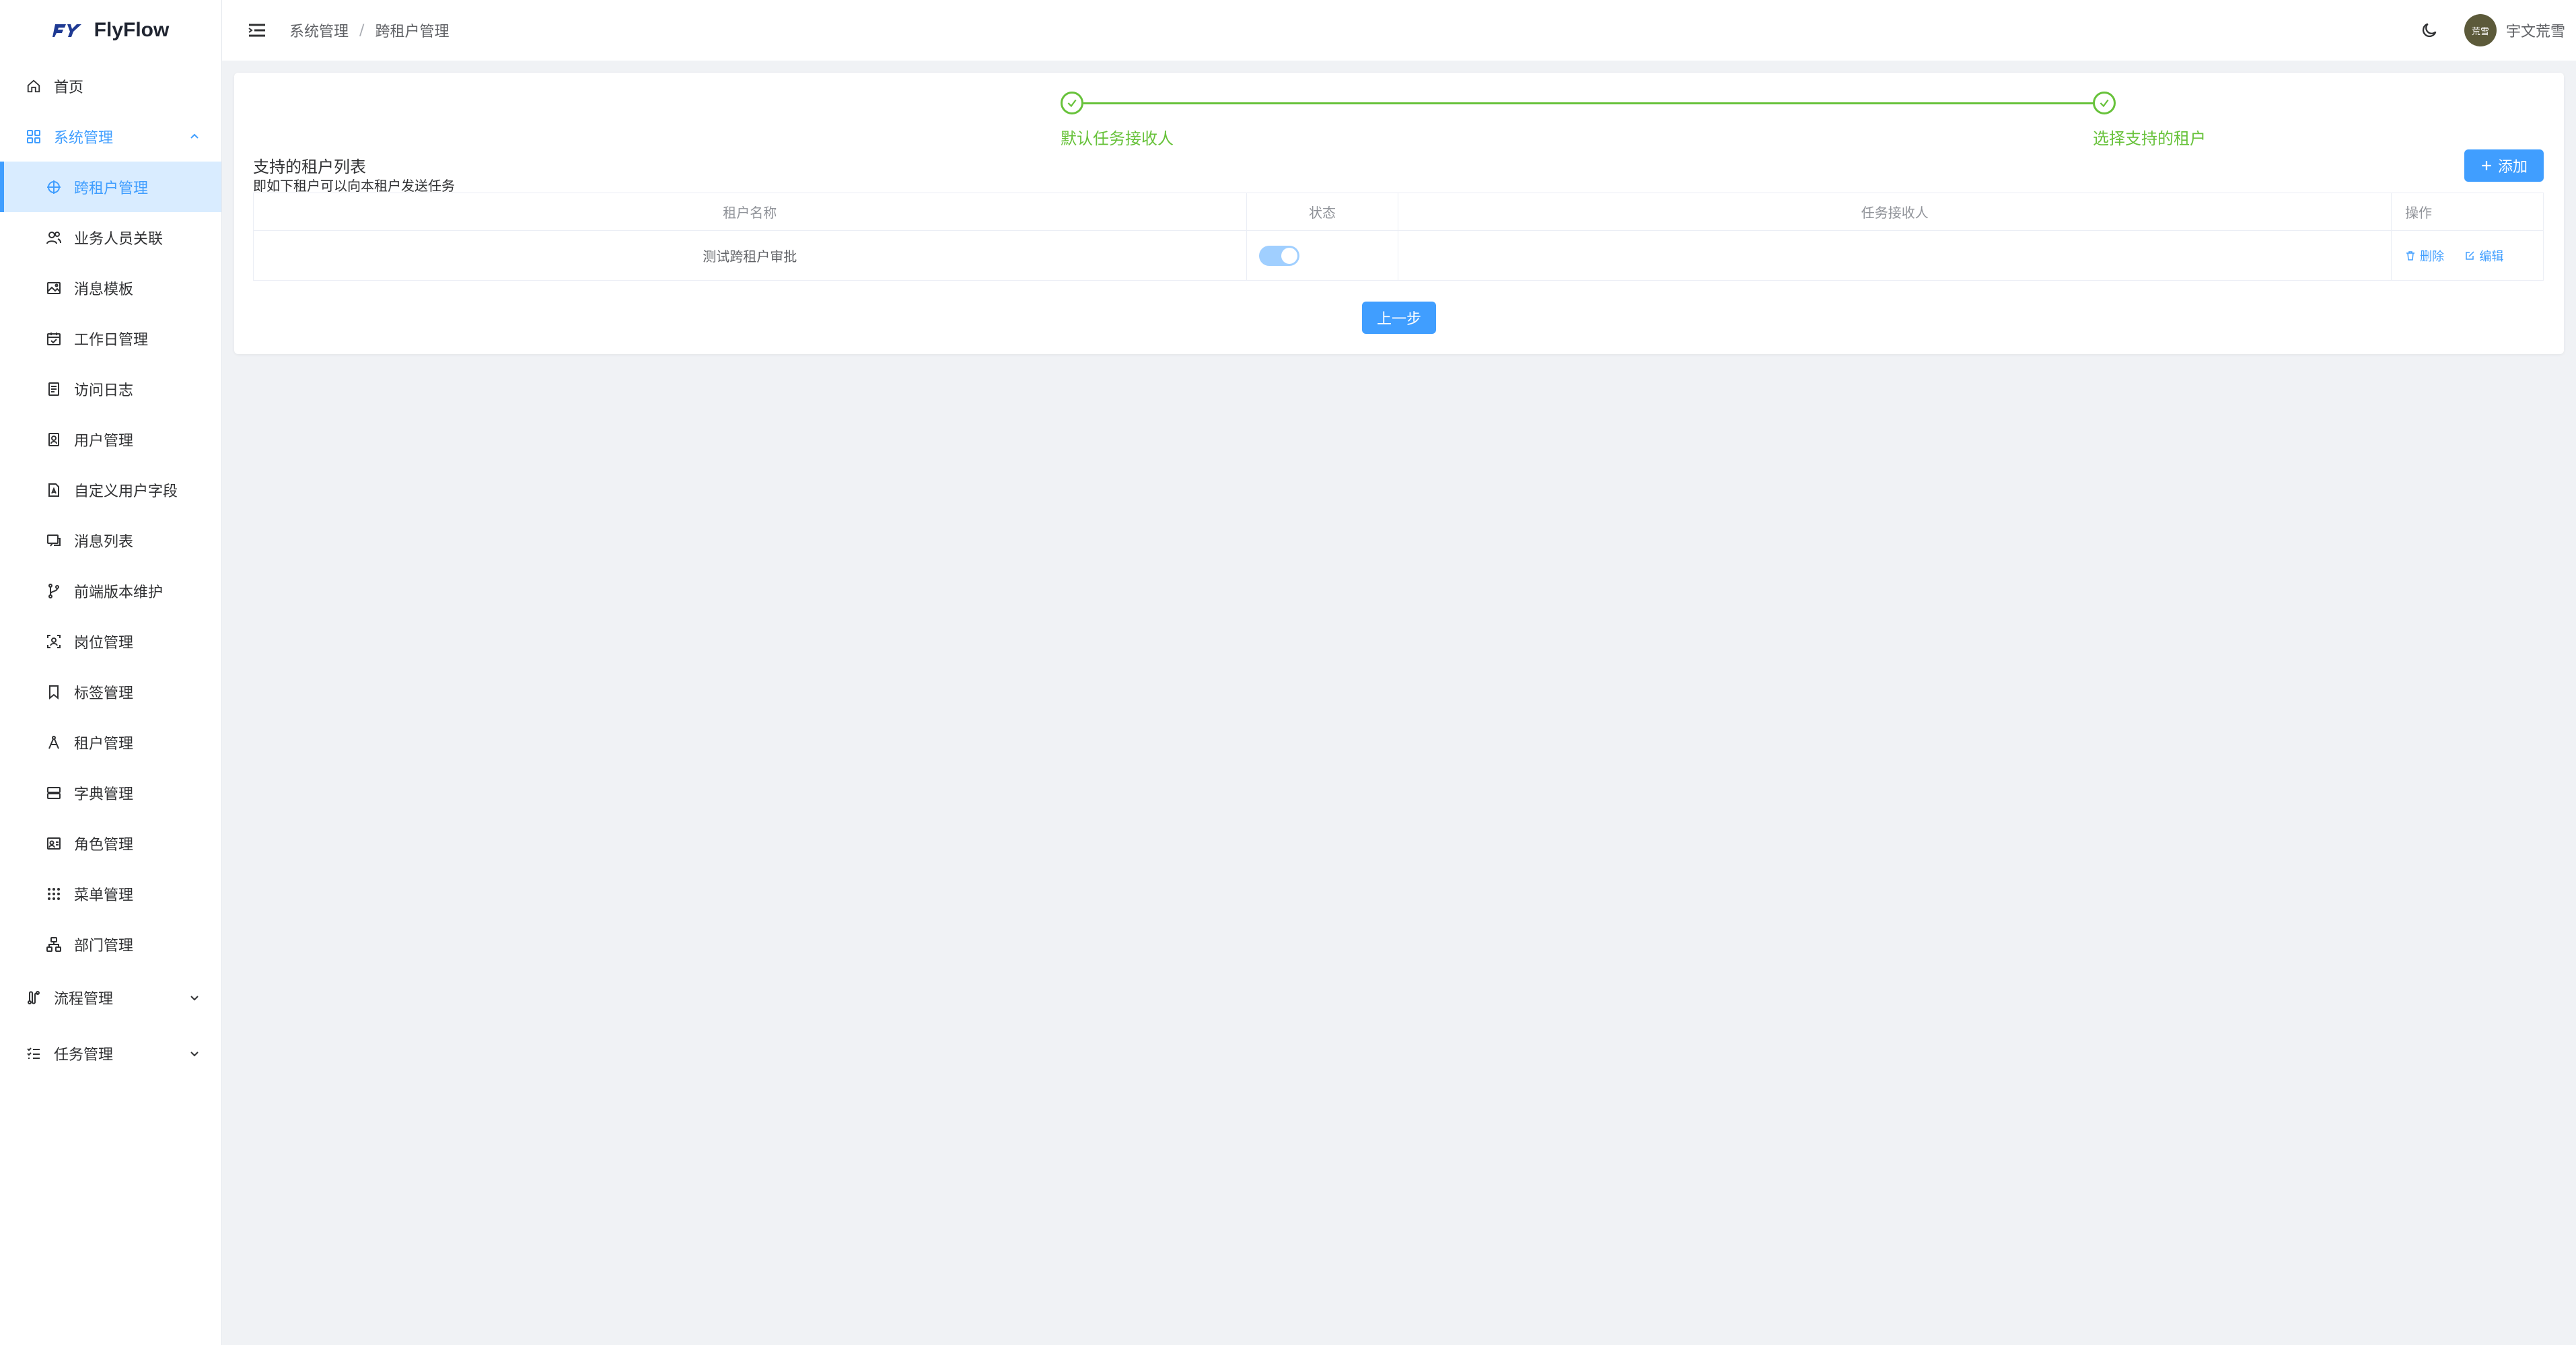  What do you see at coordinates (53, 187) in the screenshot?
I see `crosshair-icon` at bounding box center [53, 187].